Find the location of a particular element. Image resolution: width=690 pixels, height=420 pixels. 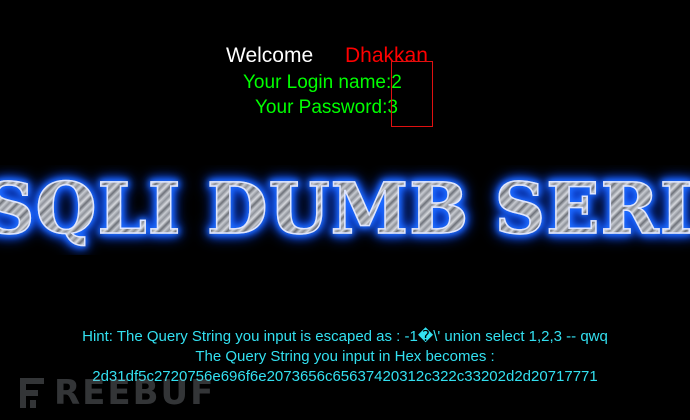

password-line: Your Password:3 is located at coordinates (326, 107).